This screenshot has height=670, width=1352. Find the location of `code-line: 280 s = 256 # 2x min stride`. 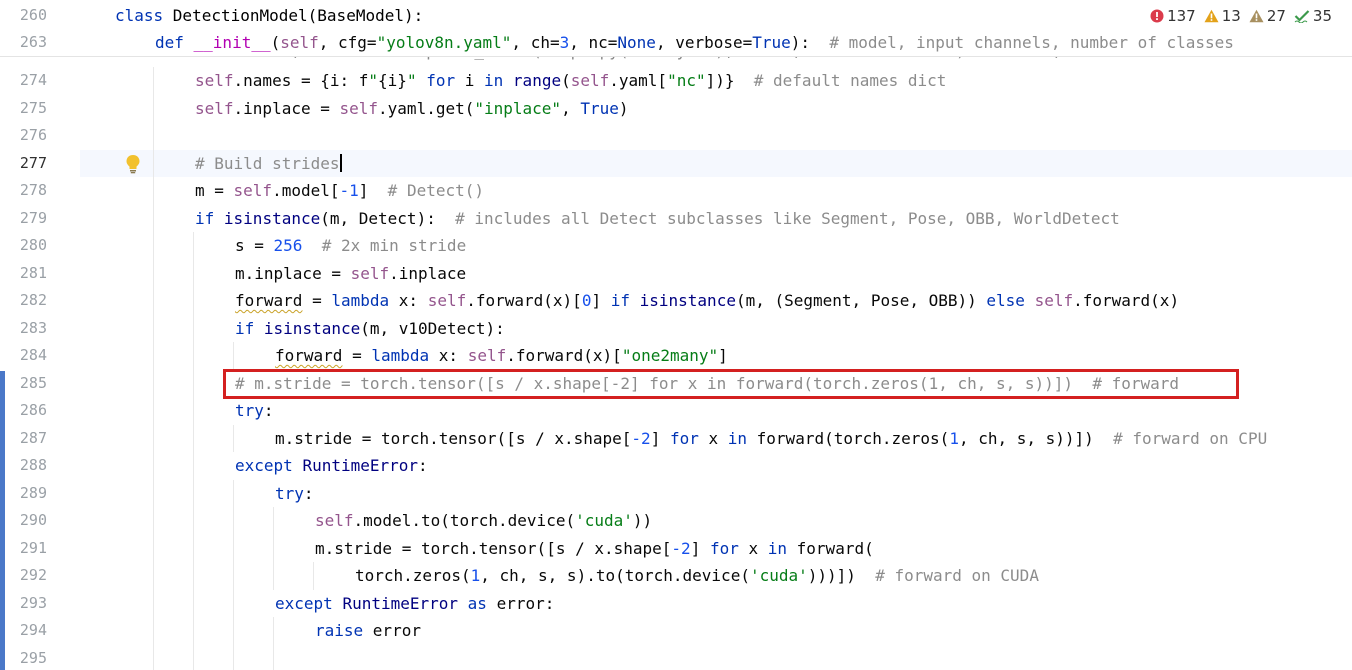

code-line: 280 s = 256 # 2x min stride is located at coordinates (676, 246).